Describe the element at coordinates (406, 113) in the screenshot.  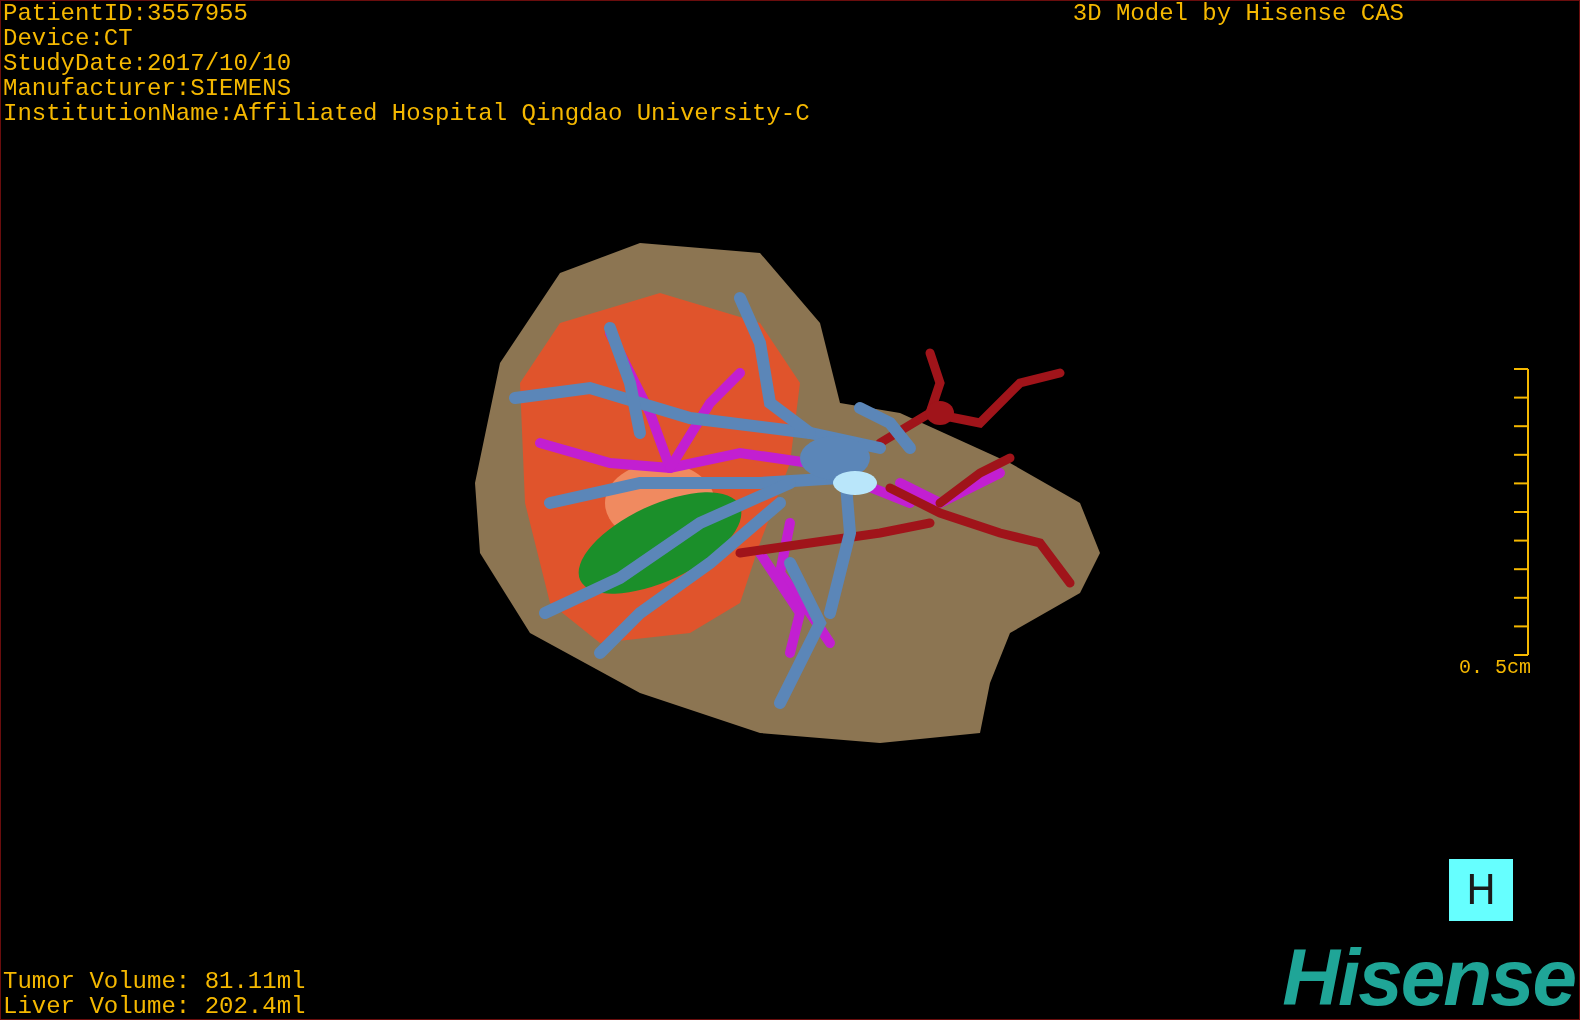
I see `study-info-text: InstitutionName:Affiliated Hospital Qingdao University-C` at that location.